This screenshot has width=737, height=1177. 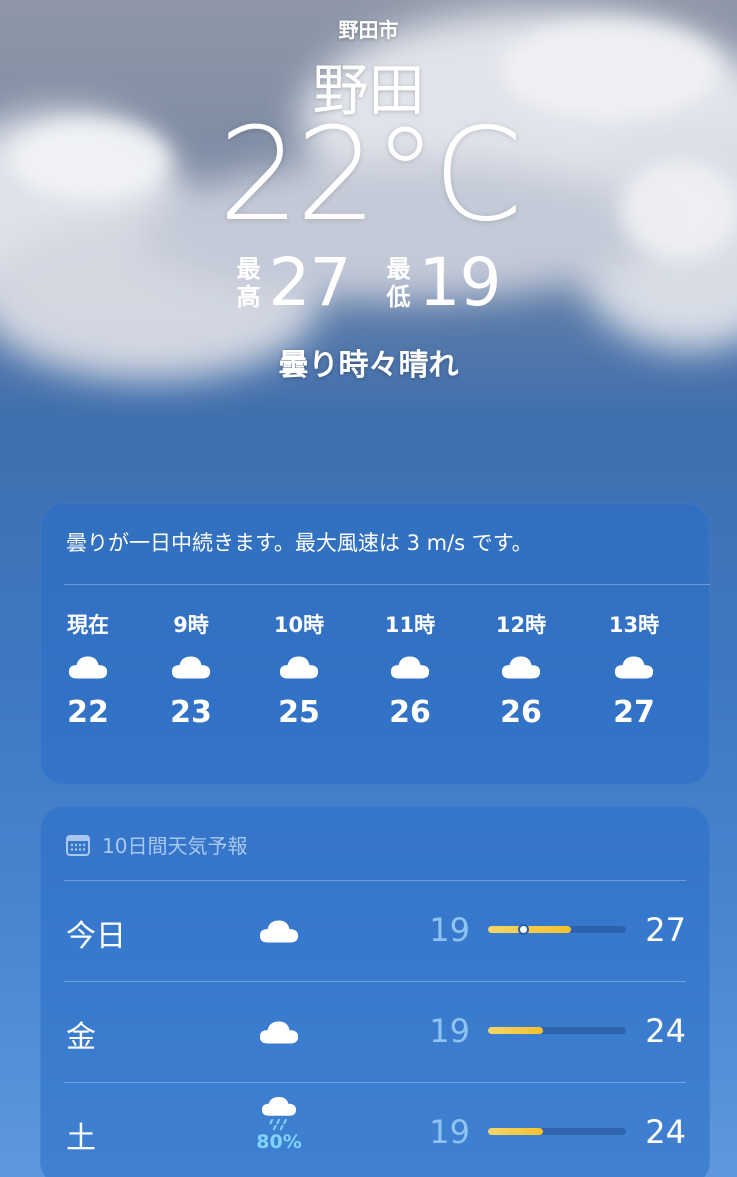 What do you see at coordinates (96, 936) in the screenshot?
I see `forecast-day-label: 今日` at bounding box center [96, 936].